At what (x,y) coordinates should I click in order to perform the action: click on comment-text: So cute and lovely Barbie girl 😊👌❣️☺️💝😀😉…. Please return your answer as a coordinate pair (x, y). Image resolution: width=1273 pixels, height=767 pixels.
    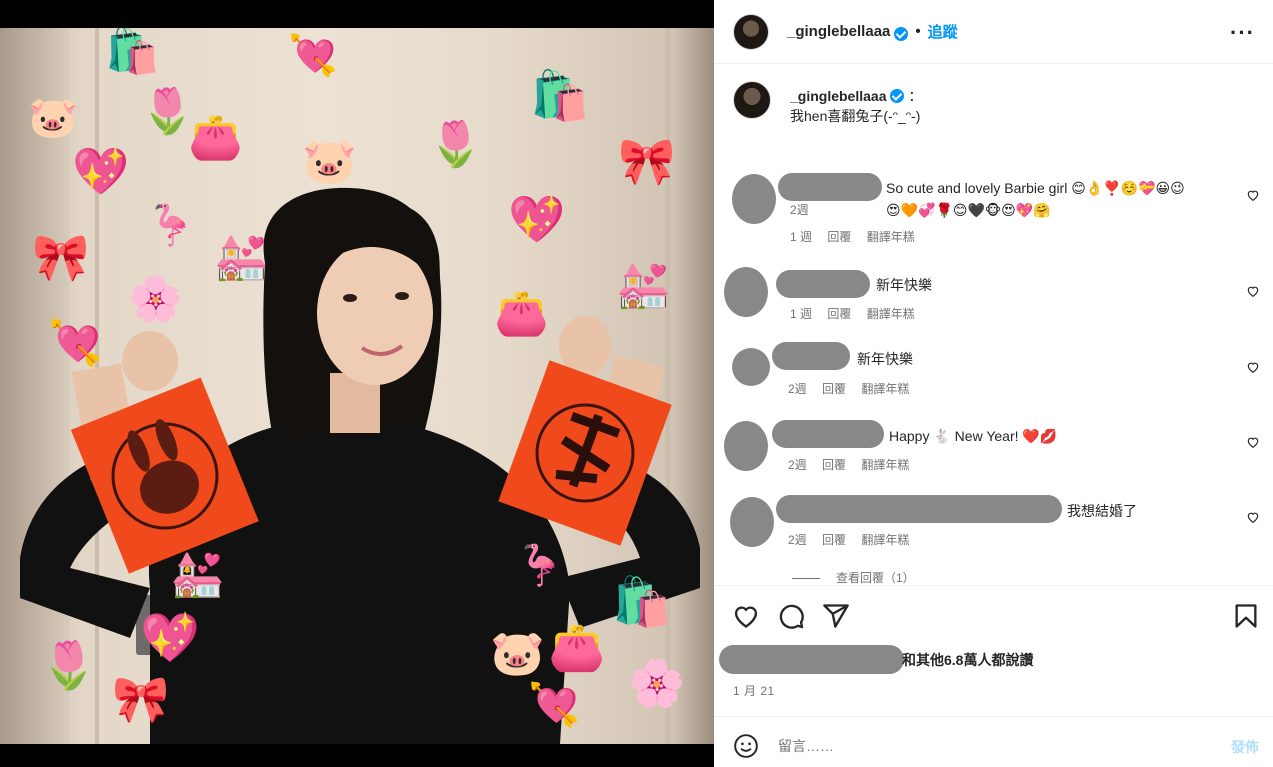
    Looking at the image, I should click on (1035, 199).